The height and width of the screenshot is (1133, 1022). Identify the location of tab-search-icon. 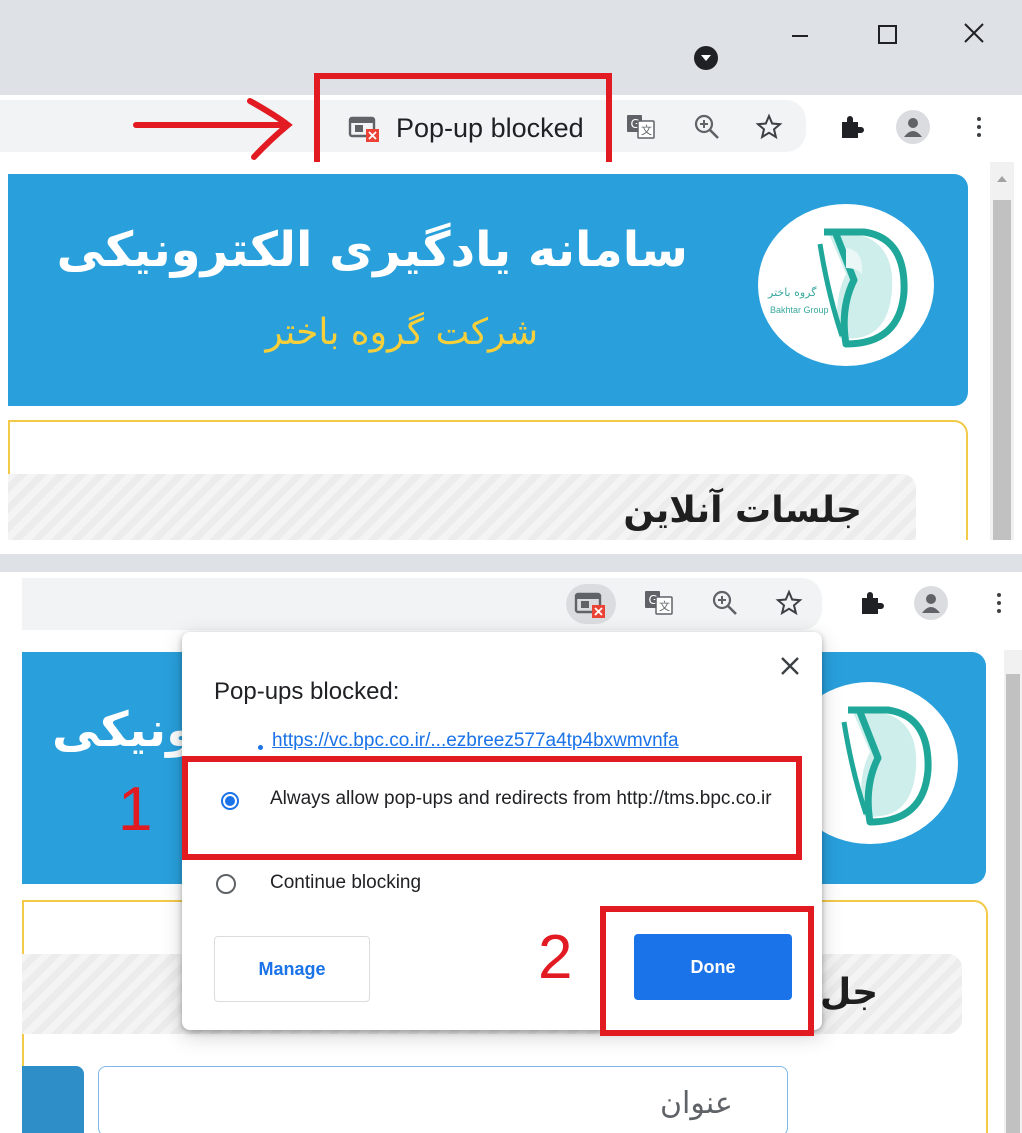
(706, 58).